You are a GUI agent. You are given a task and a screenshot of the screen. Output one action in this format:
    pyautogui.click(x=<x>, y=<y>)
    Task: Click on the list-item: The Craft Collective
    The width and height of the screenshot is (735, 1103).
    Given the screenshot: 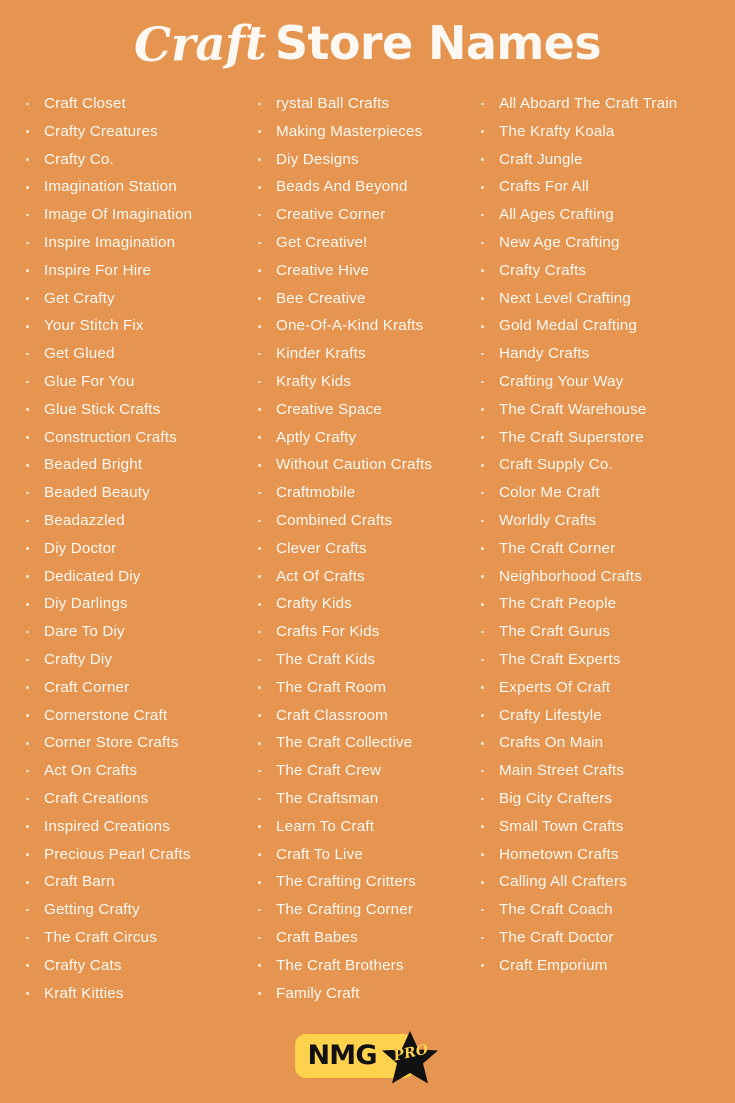 What is the action you would take?
    pyautogui.click(x=361, y=743)
    